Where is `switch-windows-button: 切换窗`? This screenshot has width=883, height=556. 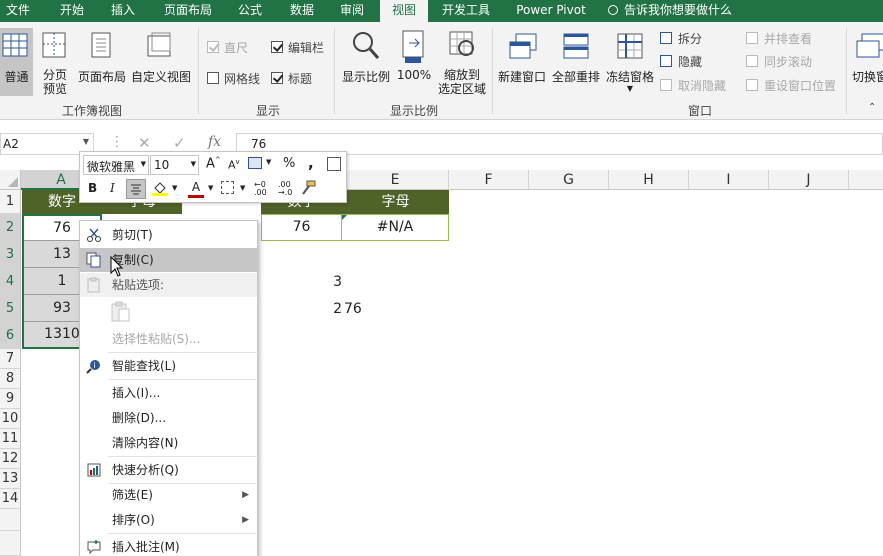 switch-windows-button: 切换窗 is located at coordinates (866, 62).